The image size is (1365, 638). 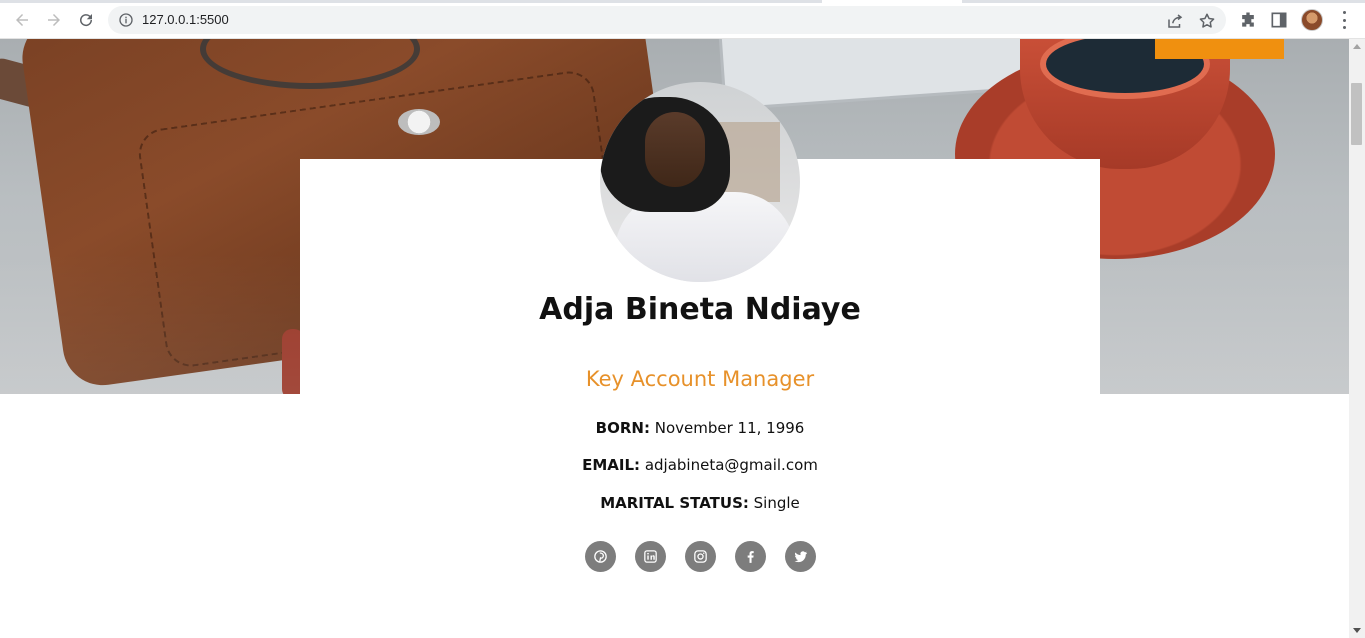 What do you see at coordinates (667, 20) in the screenshot?
I see `address-bar: 127.0.0.1:5500` at bounding box center [667, 20].